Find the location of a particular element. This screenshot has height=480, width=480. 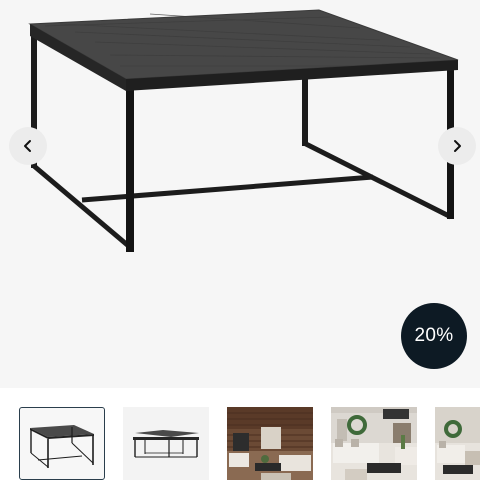

chevron-right-icon is located at coordinates (457, 146).